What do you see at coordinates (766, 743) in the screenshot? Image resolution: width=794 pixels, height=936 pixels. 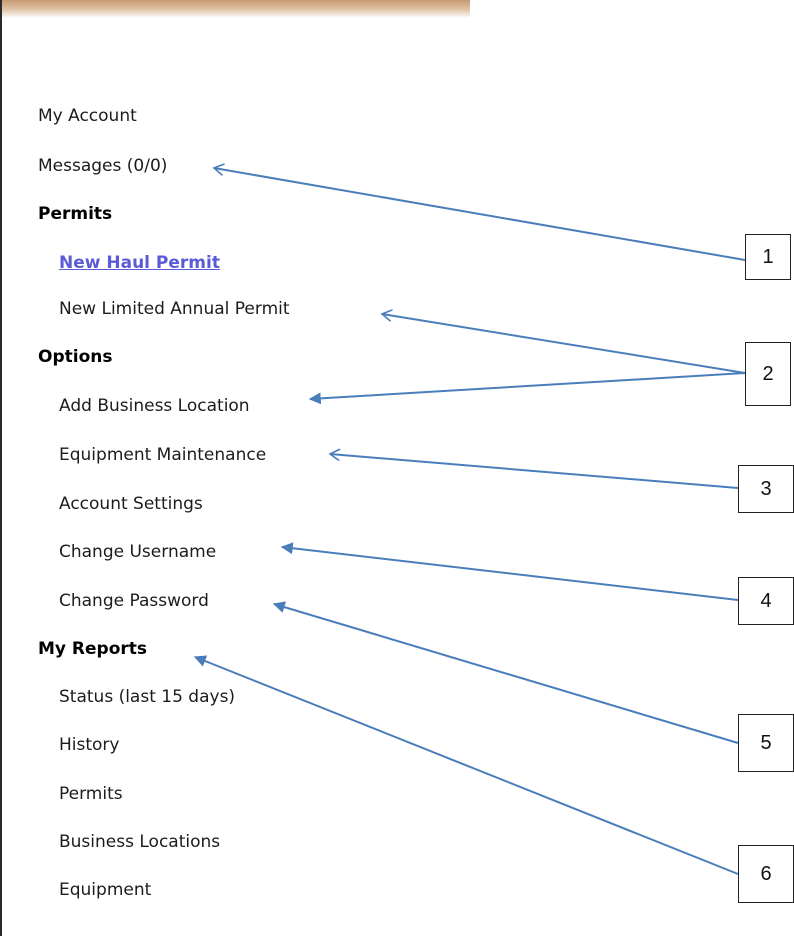 I see `callout-box-5: 5` at bounding box center [766, 743].